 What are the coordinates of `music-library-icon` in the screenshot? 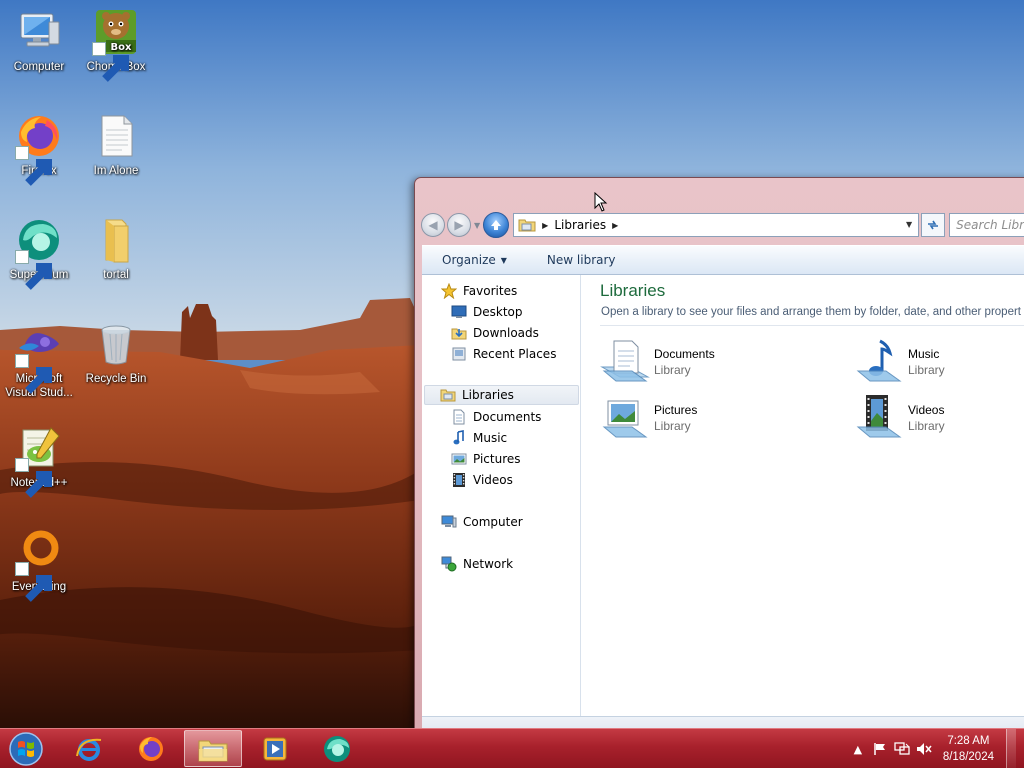 It's located at (879, 360).